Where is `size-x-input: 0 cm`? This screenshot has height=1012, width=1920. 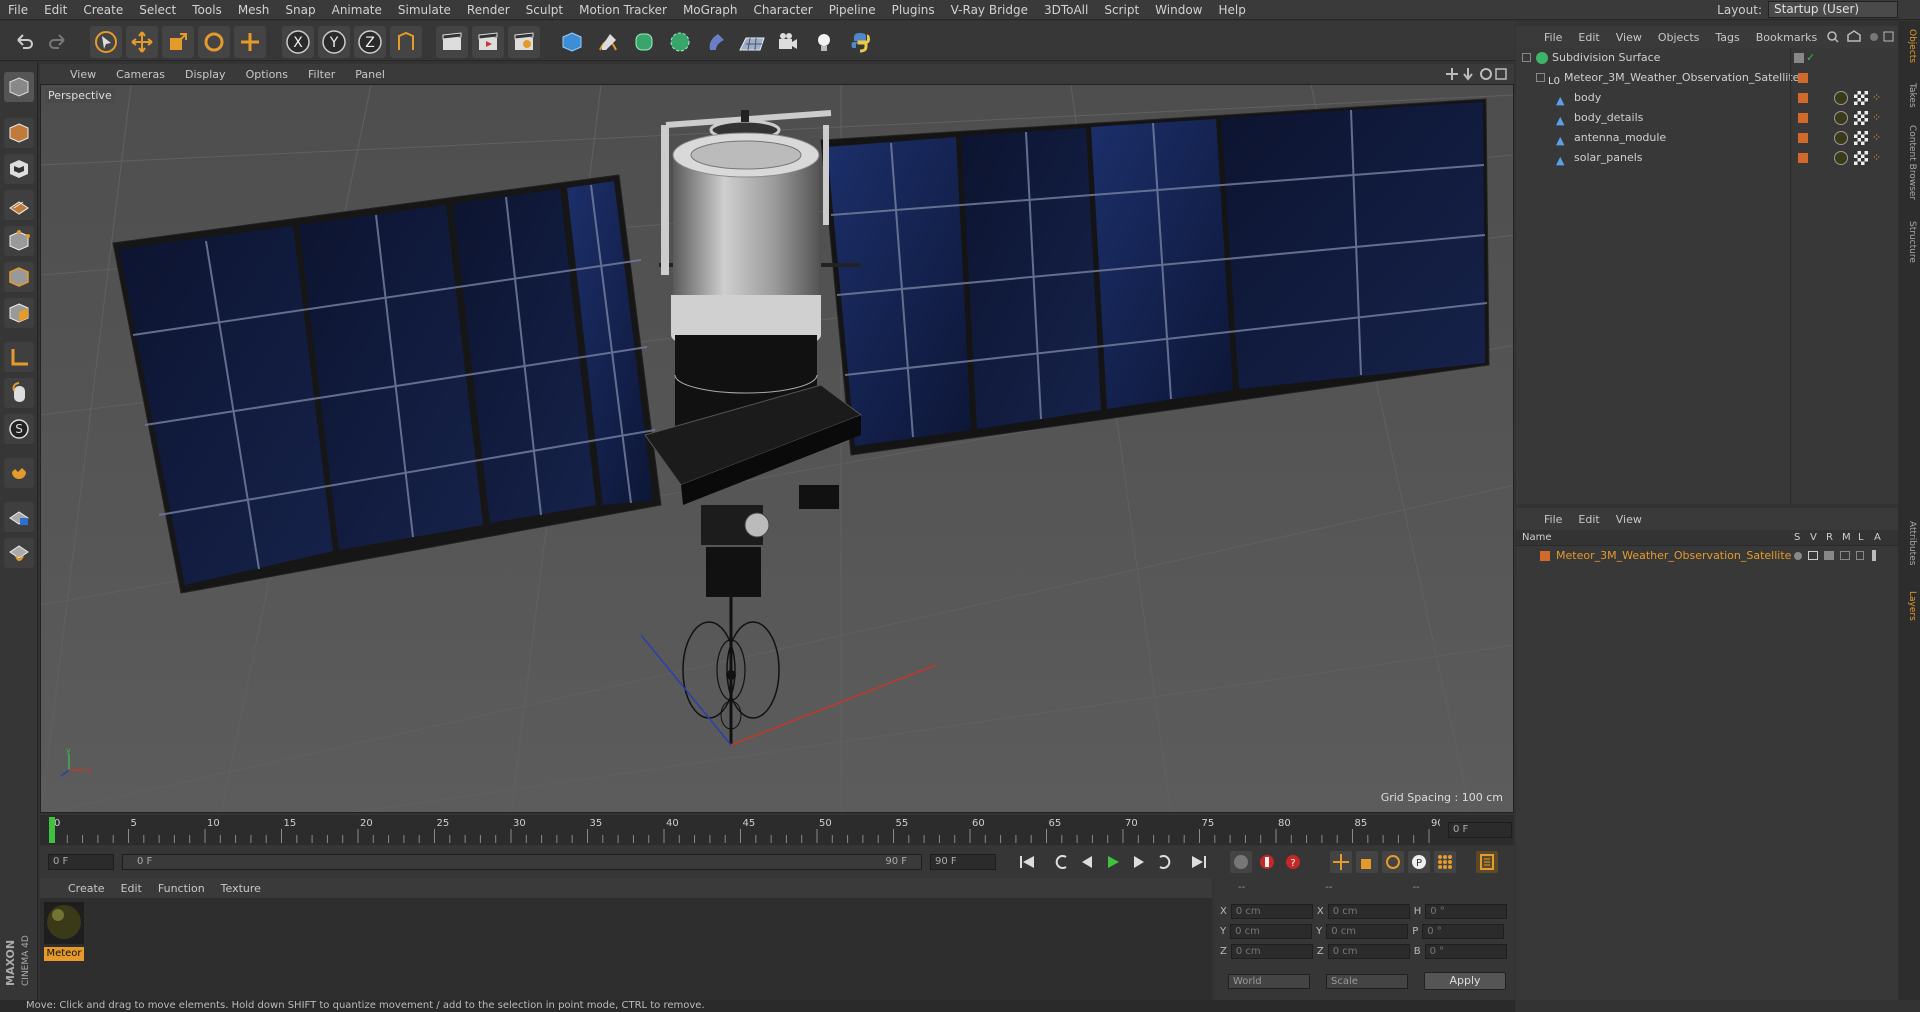
size-x-input: 0 cm is located at coordinates (1368, 911).